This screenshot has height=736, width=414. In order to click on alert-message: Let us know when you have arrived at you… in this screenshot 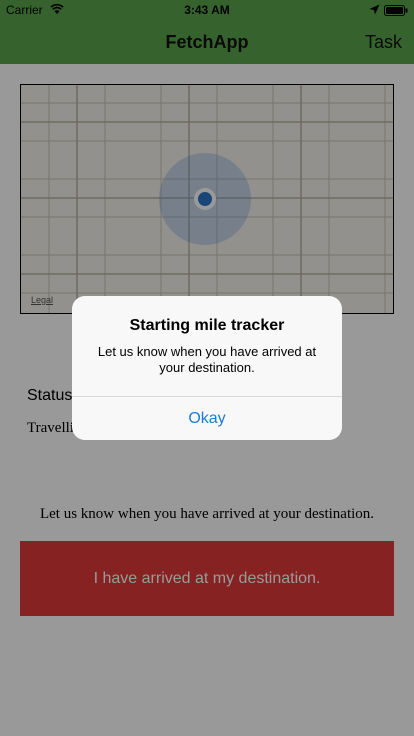, I will do `click(207, 359)`.